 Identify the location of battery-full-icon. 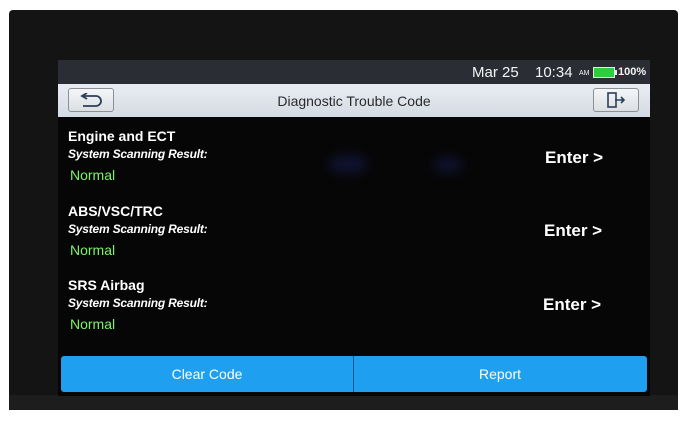
(604, 72).